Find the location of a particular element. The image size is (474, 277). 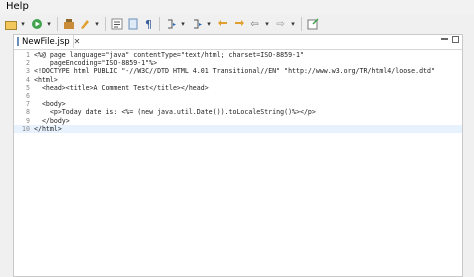

next-edit-icon: ⇨ is located at coordinates (280, 24).